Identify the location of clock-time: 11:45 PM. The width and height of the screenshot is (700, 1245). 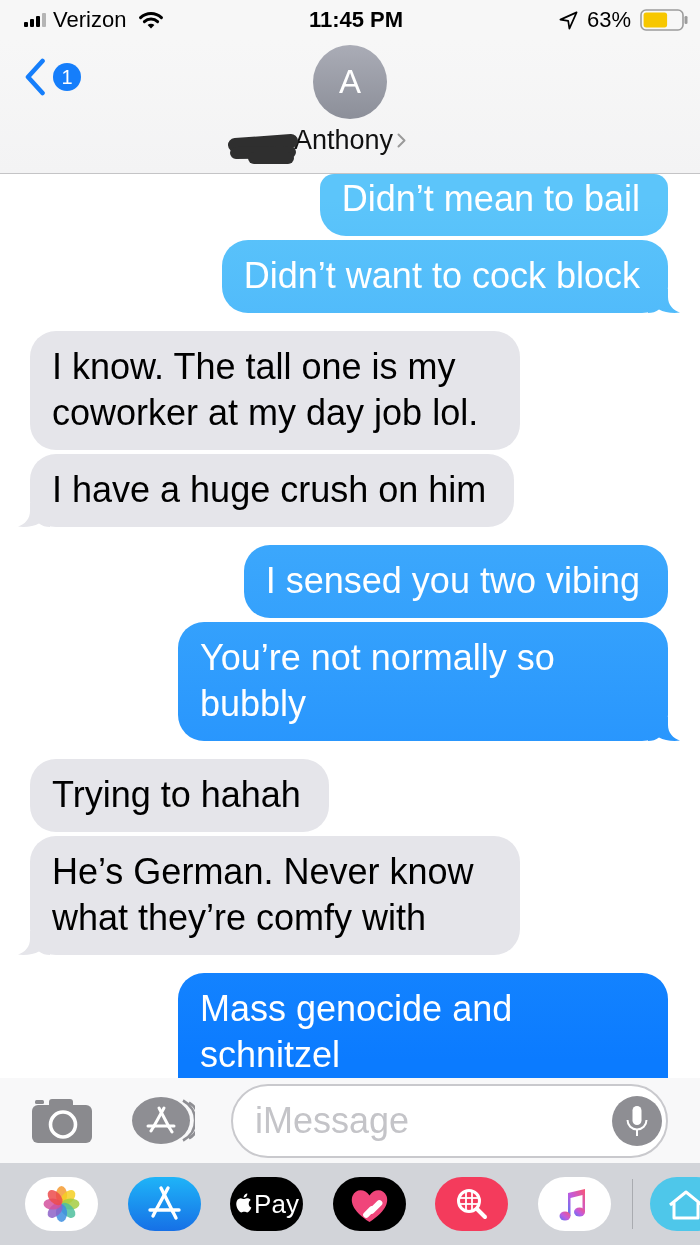
(356, 20).